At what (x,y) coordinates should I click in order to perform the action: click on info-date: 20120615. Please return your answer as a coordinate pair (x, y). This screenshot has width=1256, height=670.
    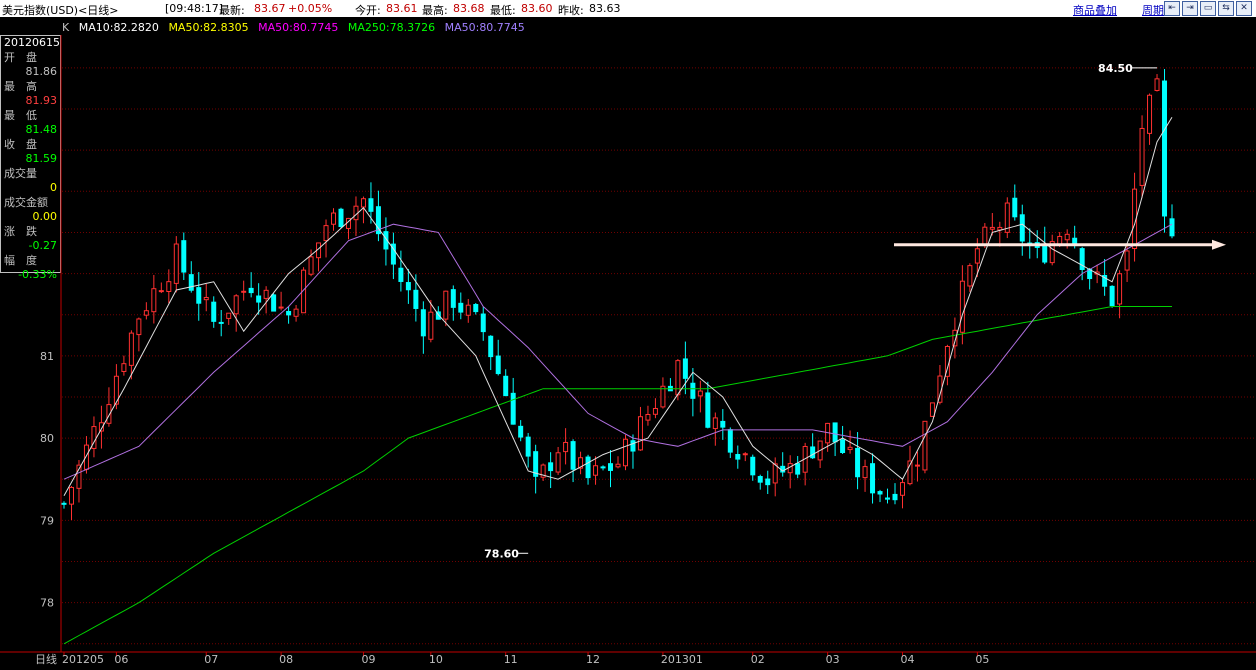
    Looking at the image, I should click on (32, 42).